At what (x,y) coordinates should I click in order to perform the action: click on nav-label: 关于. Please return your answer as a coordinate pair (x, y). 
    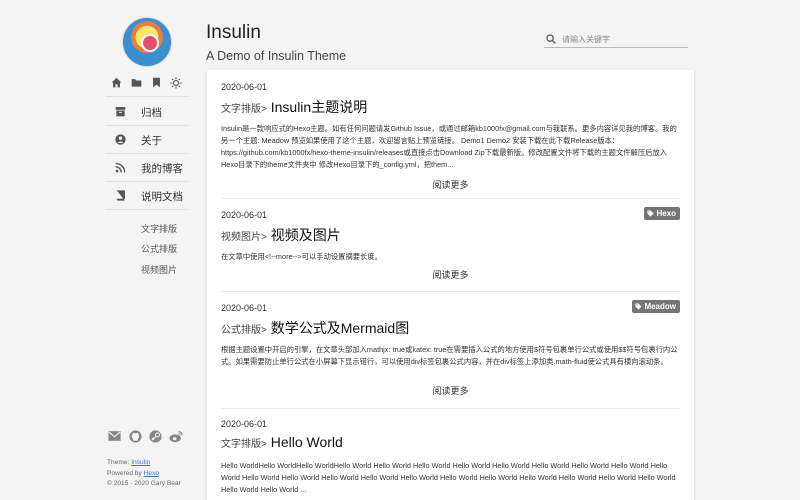
    Looking at the image, I should click on (151, 141).